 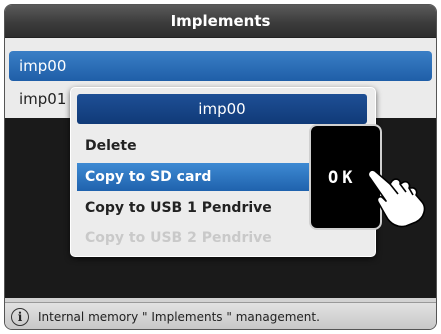 What do you see at coordinates (20, 317) in the screenshot?
I see `info-icon: i` at bounding box center [20, 317].